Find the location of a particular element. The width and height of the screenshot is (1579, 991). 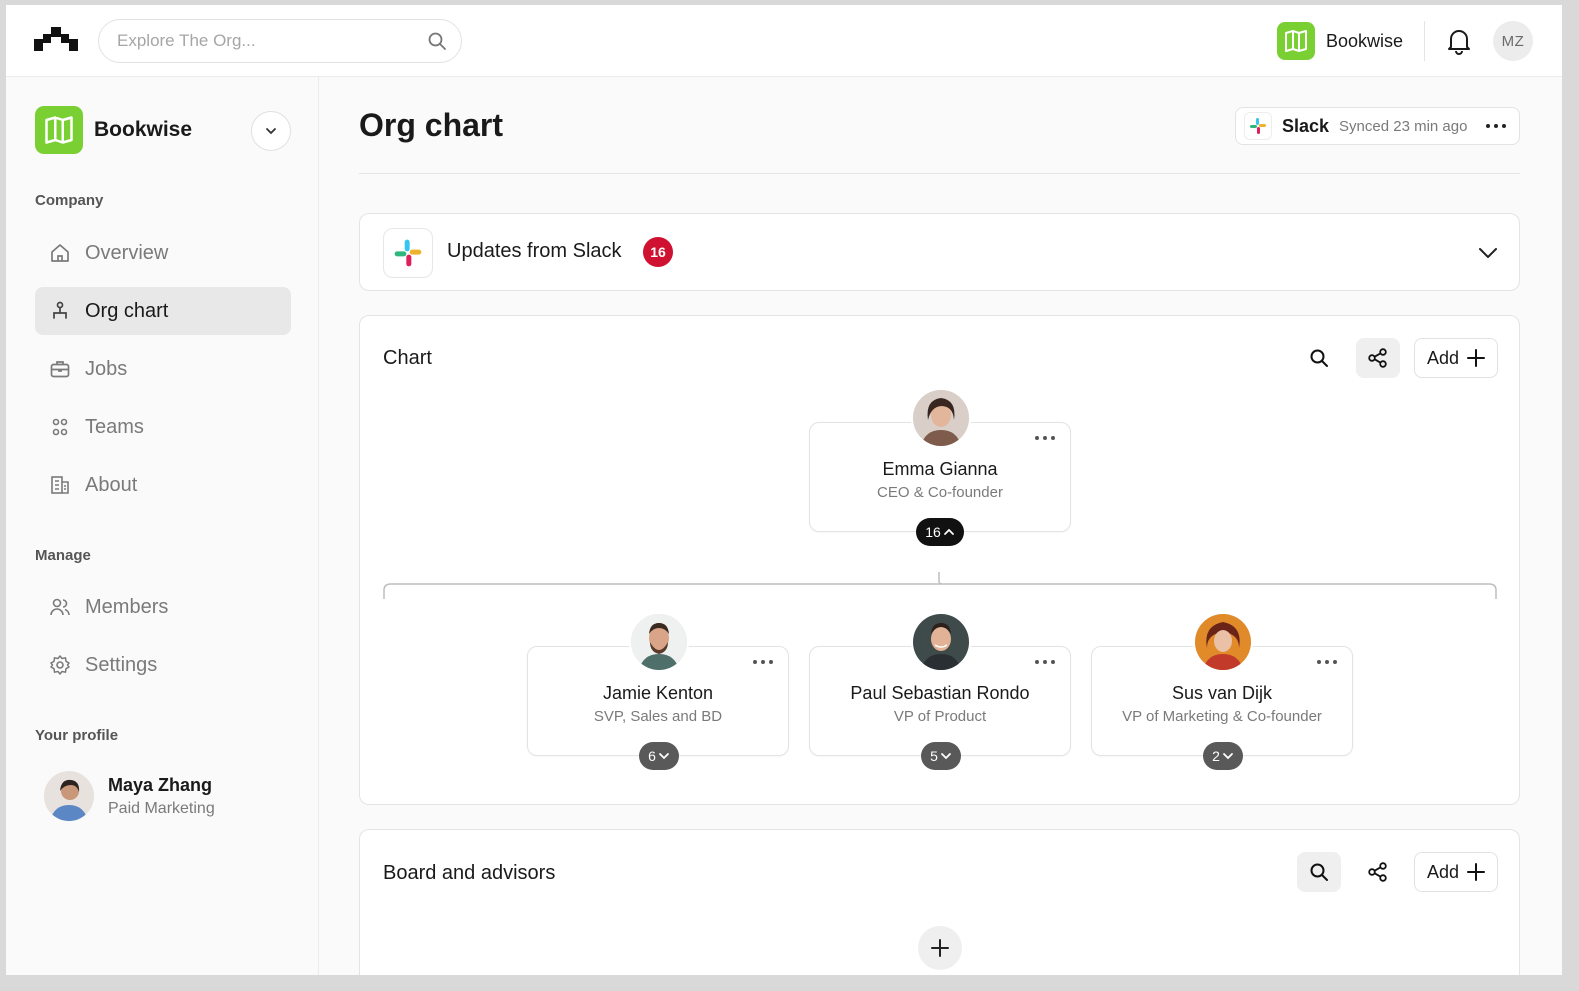

sidebar-item-teams: Teams is located at coordinates (163, 427).